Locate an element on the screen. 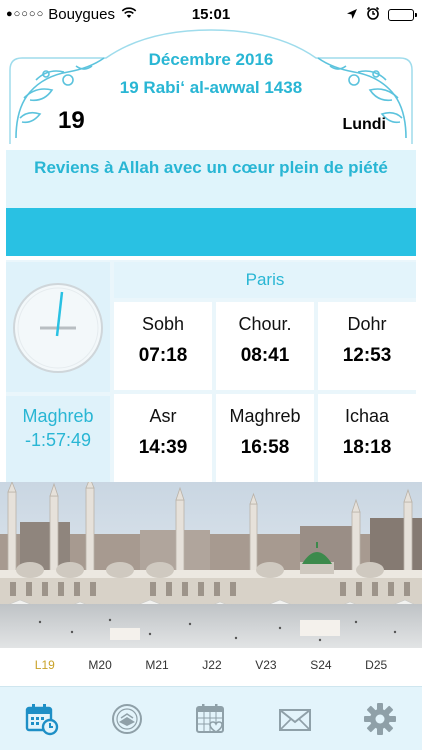 This screenshot has width=422, height=750. prayer-cell-ichaa: Ichaa 18:18 is located at coordinates (367, 438).